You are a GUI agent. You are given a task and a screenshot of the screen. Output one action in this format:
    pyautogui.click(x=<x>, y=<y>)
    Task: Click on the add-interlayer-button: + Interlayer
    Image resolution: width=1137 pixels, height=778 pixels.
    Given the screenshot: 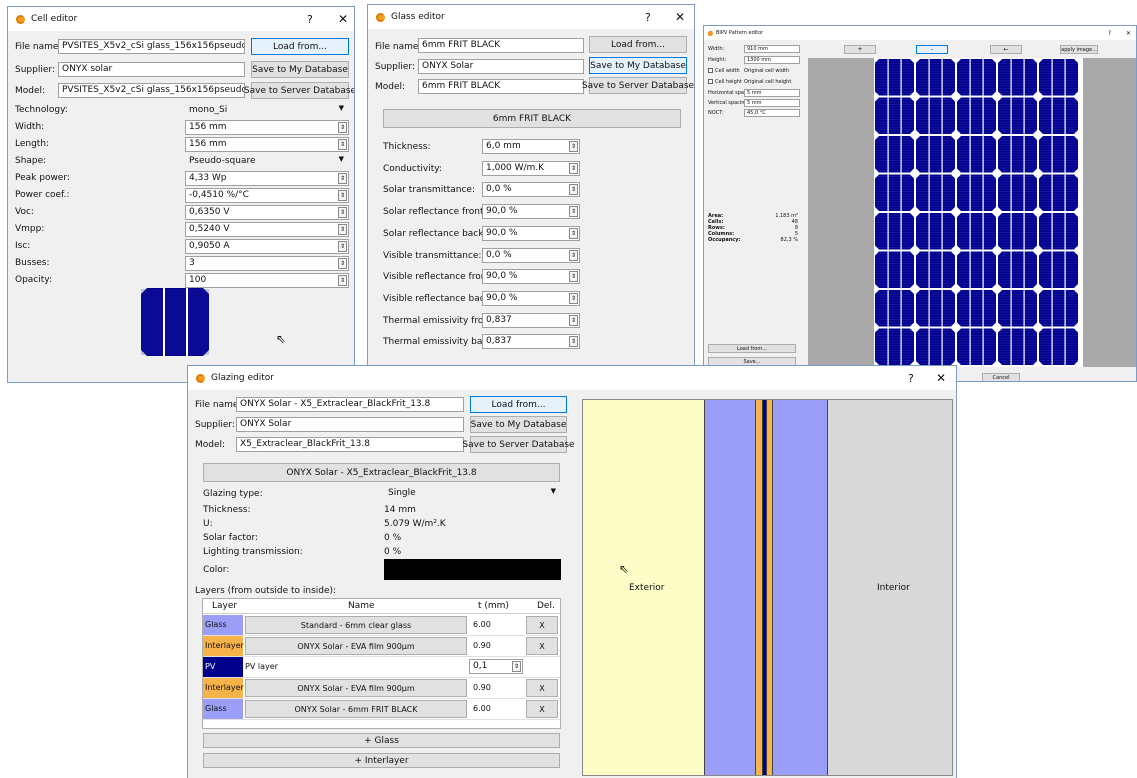 What is the action you would take?
    pyautogui.click(x=381, y=760)
    